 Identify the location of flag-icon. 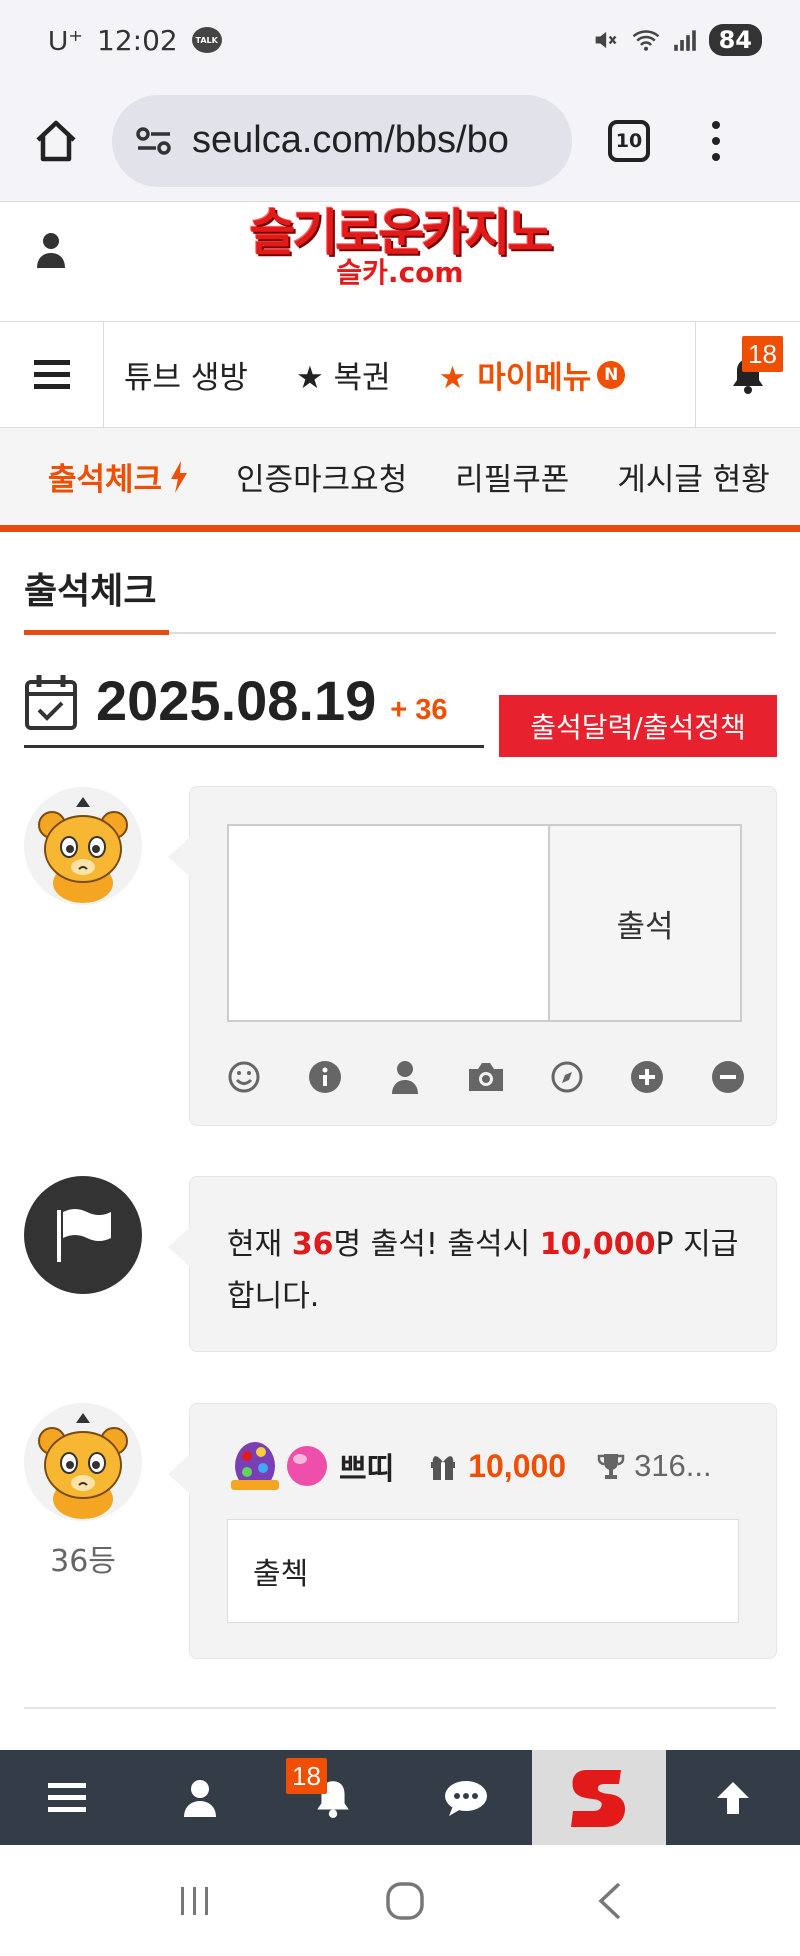
(84, 1235).